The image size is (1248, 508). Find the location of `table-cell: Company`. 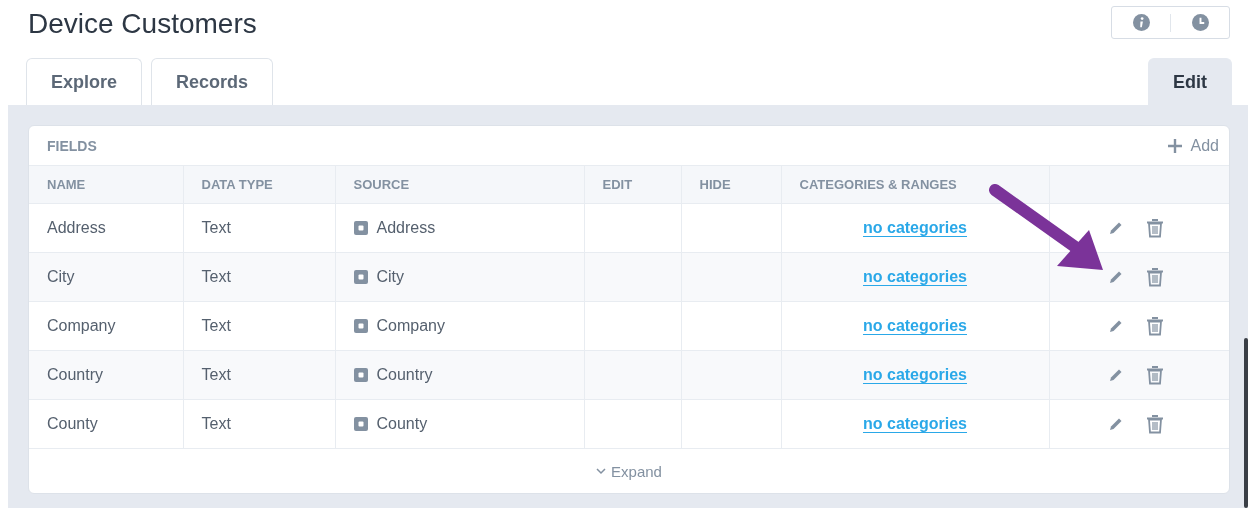

table-cell: Company is located at coordinates (106, 326).